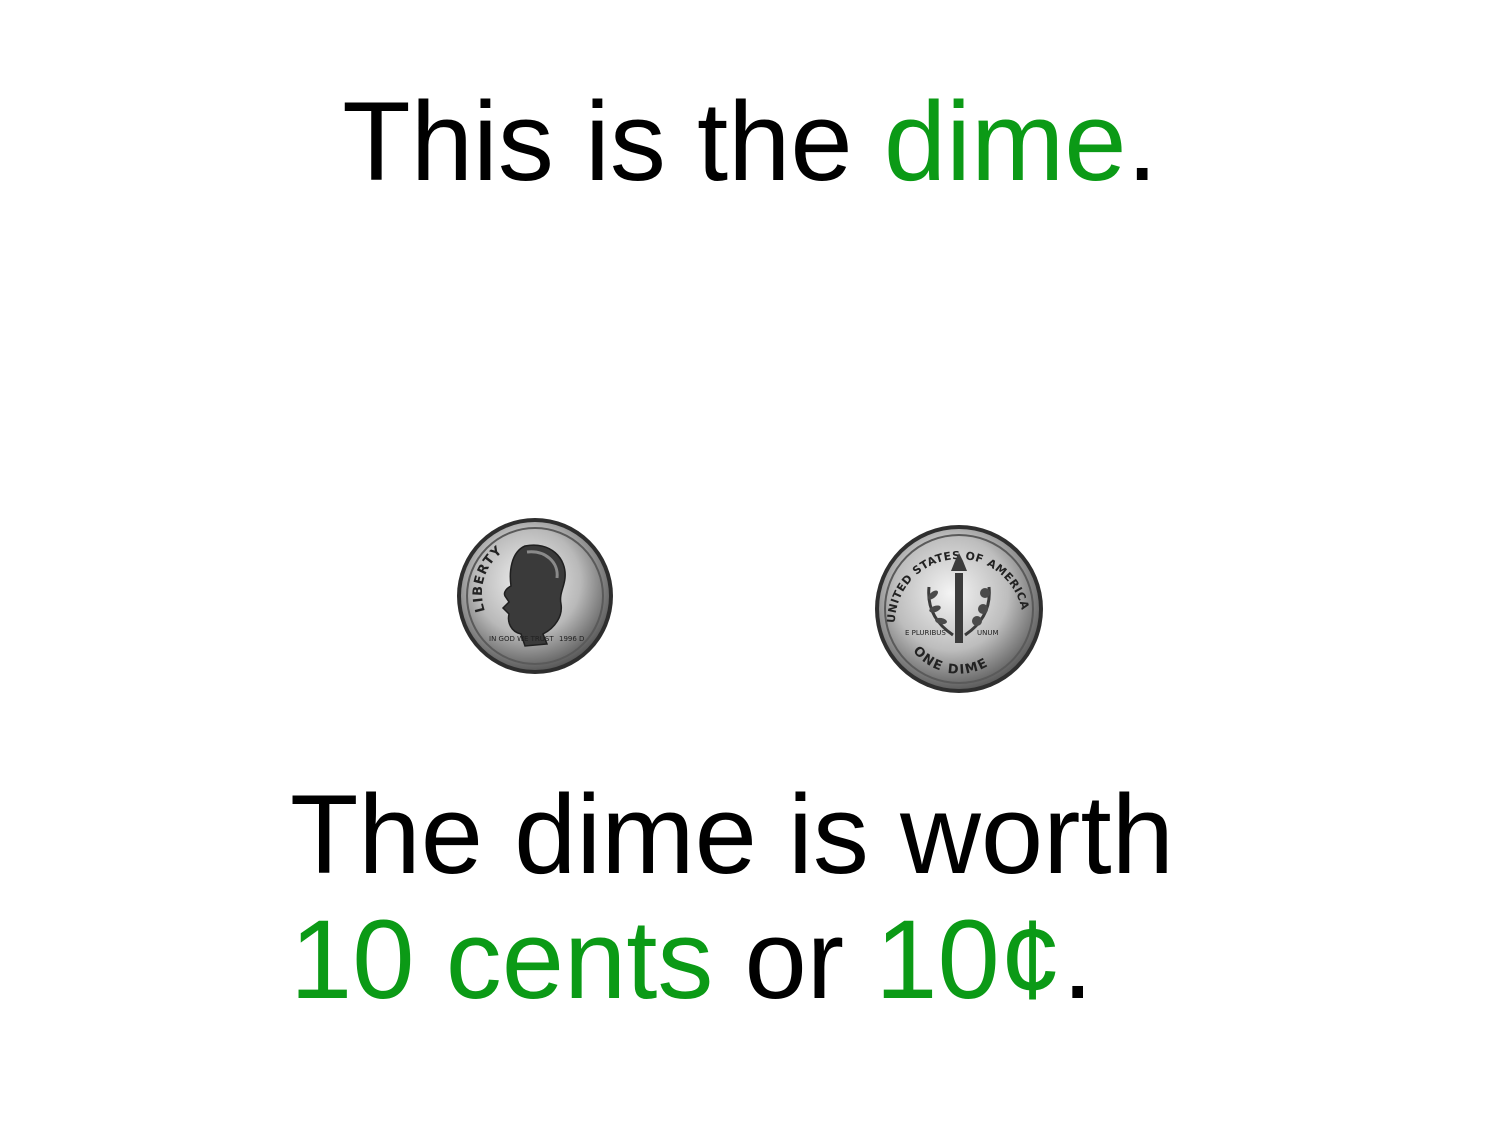  I want to click on title-prefix: This is the, so click(613, 141).